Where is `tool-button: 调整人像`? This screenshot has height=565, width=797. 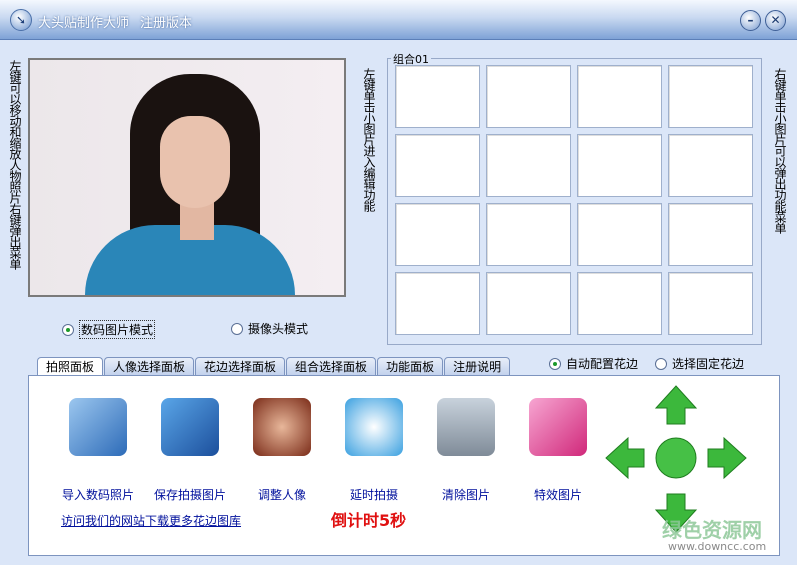
tool-button: 调整人像 is located at coordinates (282, 450).